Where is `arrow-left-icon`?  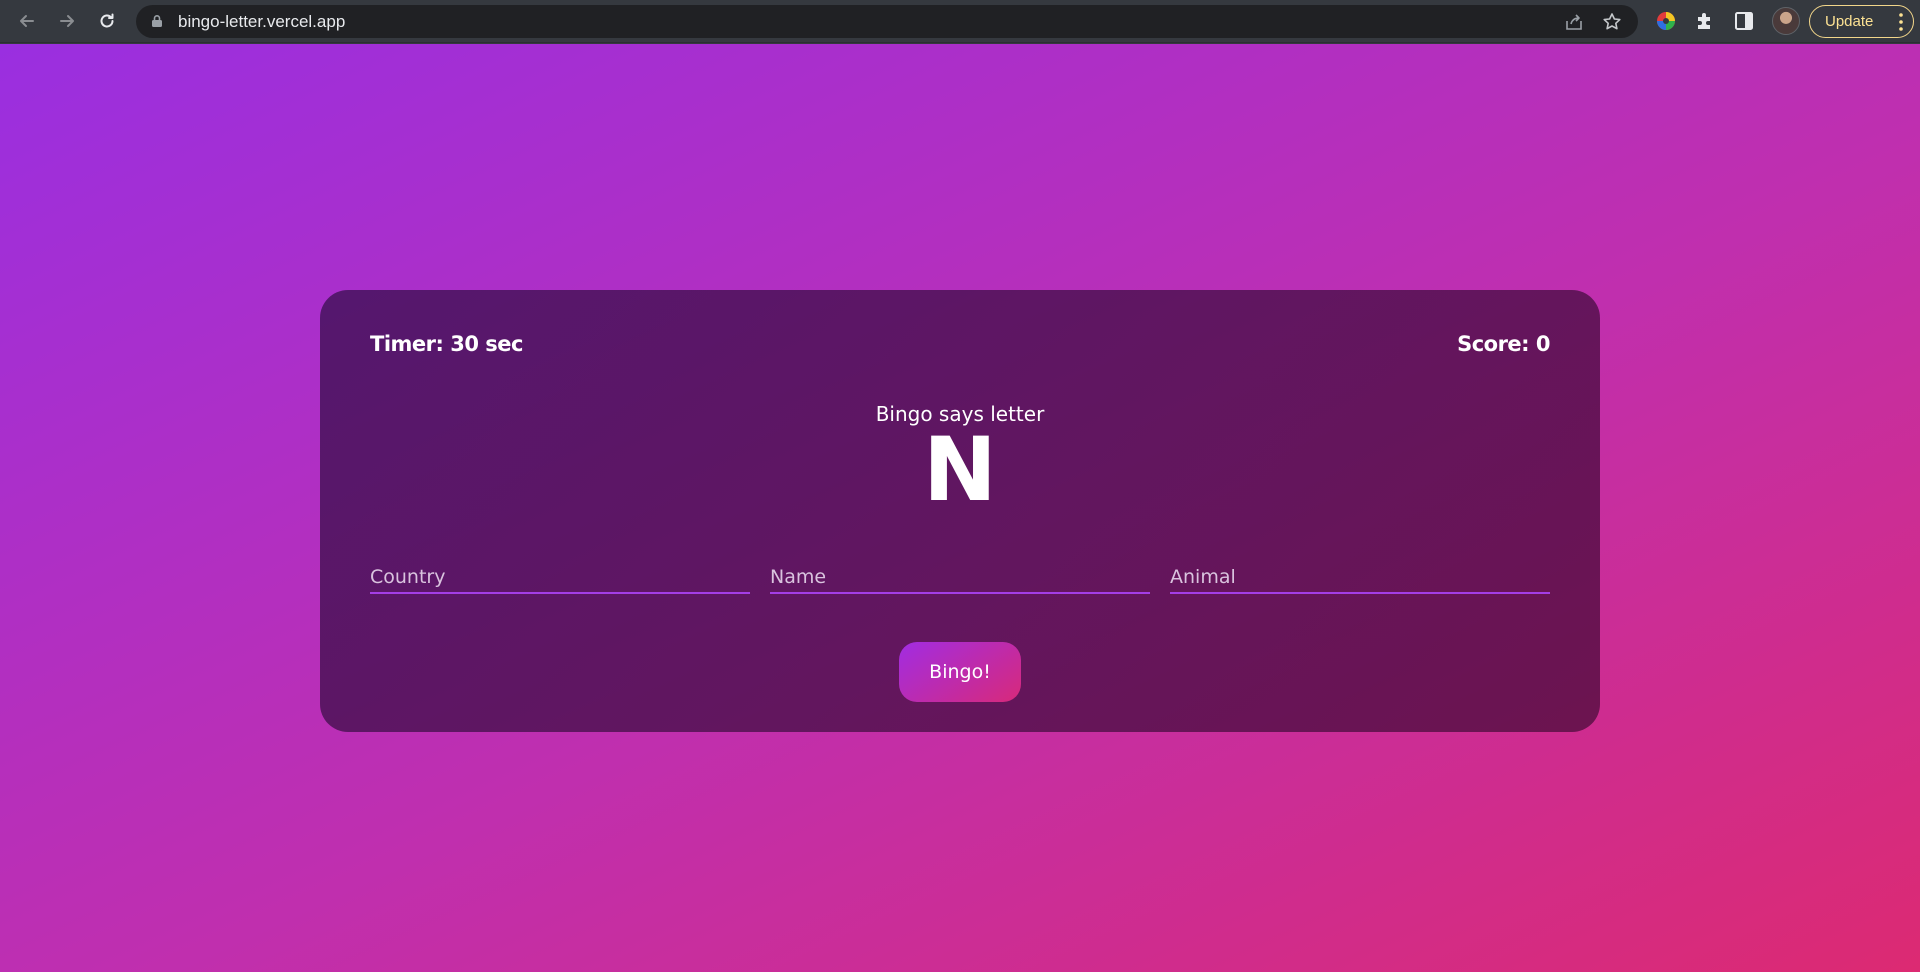 arrow-left-icon is located at coordinates (27, 21).